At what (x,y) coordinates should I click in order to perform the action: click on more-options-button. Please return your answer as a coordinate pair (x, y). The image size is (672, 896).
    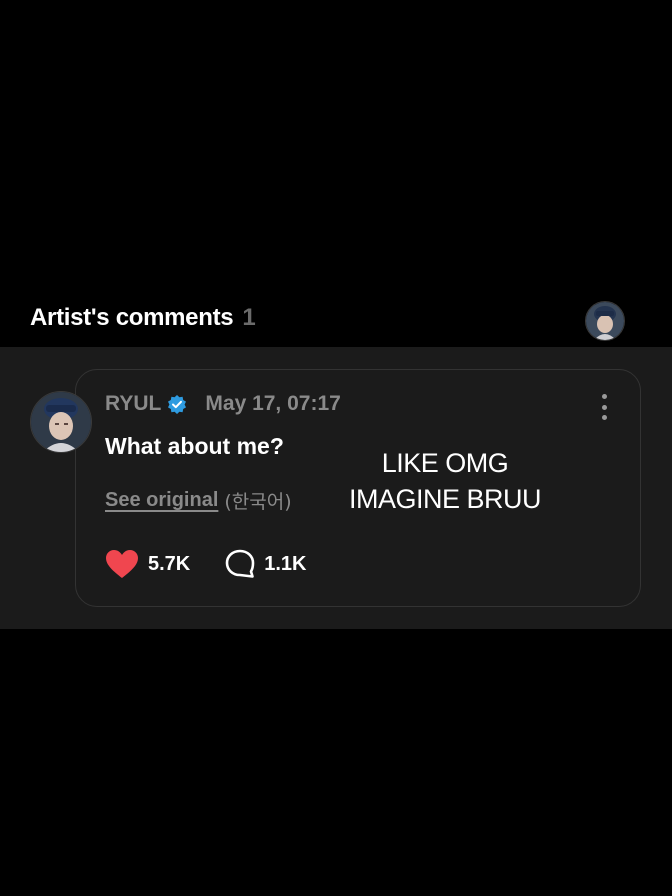
    Looking at the image, I should click on (604, 407).